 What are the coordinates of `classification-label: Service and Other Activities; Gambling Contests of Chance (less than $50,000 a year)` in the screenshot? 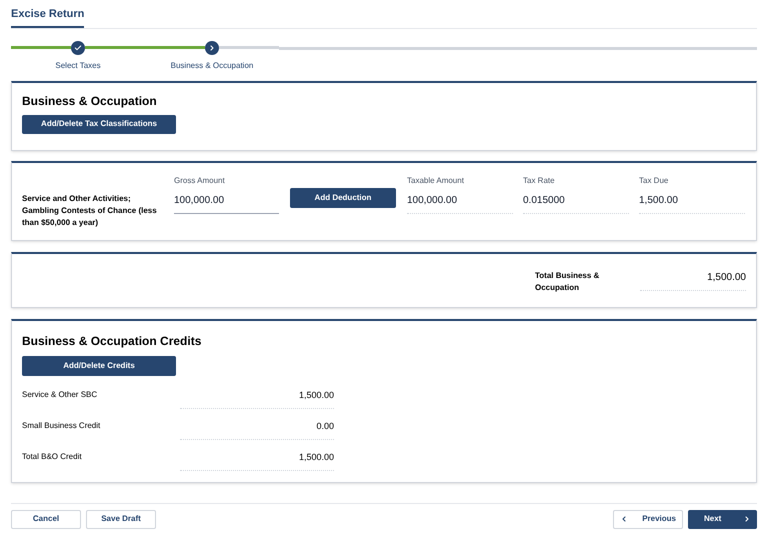 It's located at (90, 210).